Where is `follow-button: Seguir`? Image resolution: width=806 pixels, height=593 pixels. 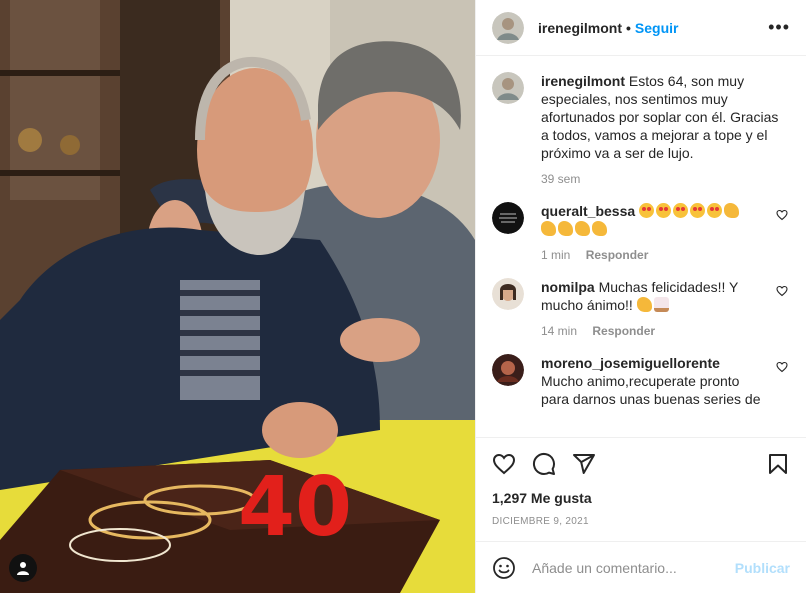
follow-button: Seguir is located at coordinates (657, 28).